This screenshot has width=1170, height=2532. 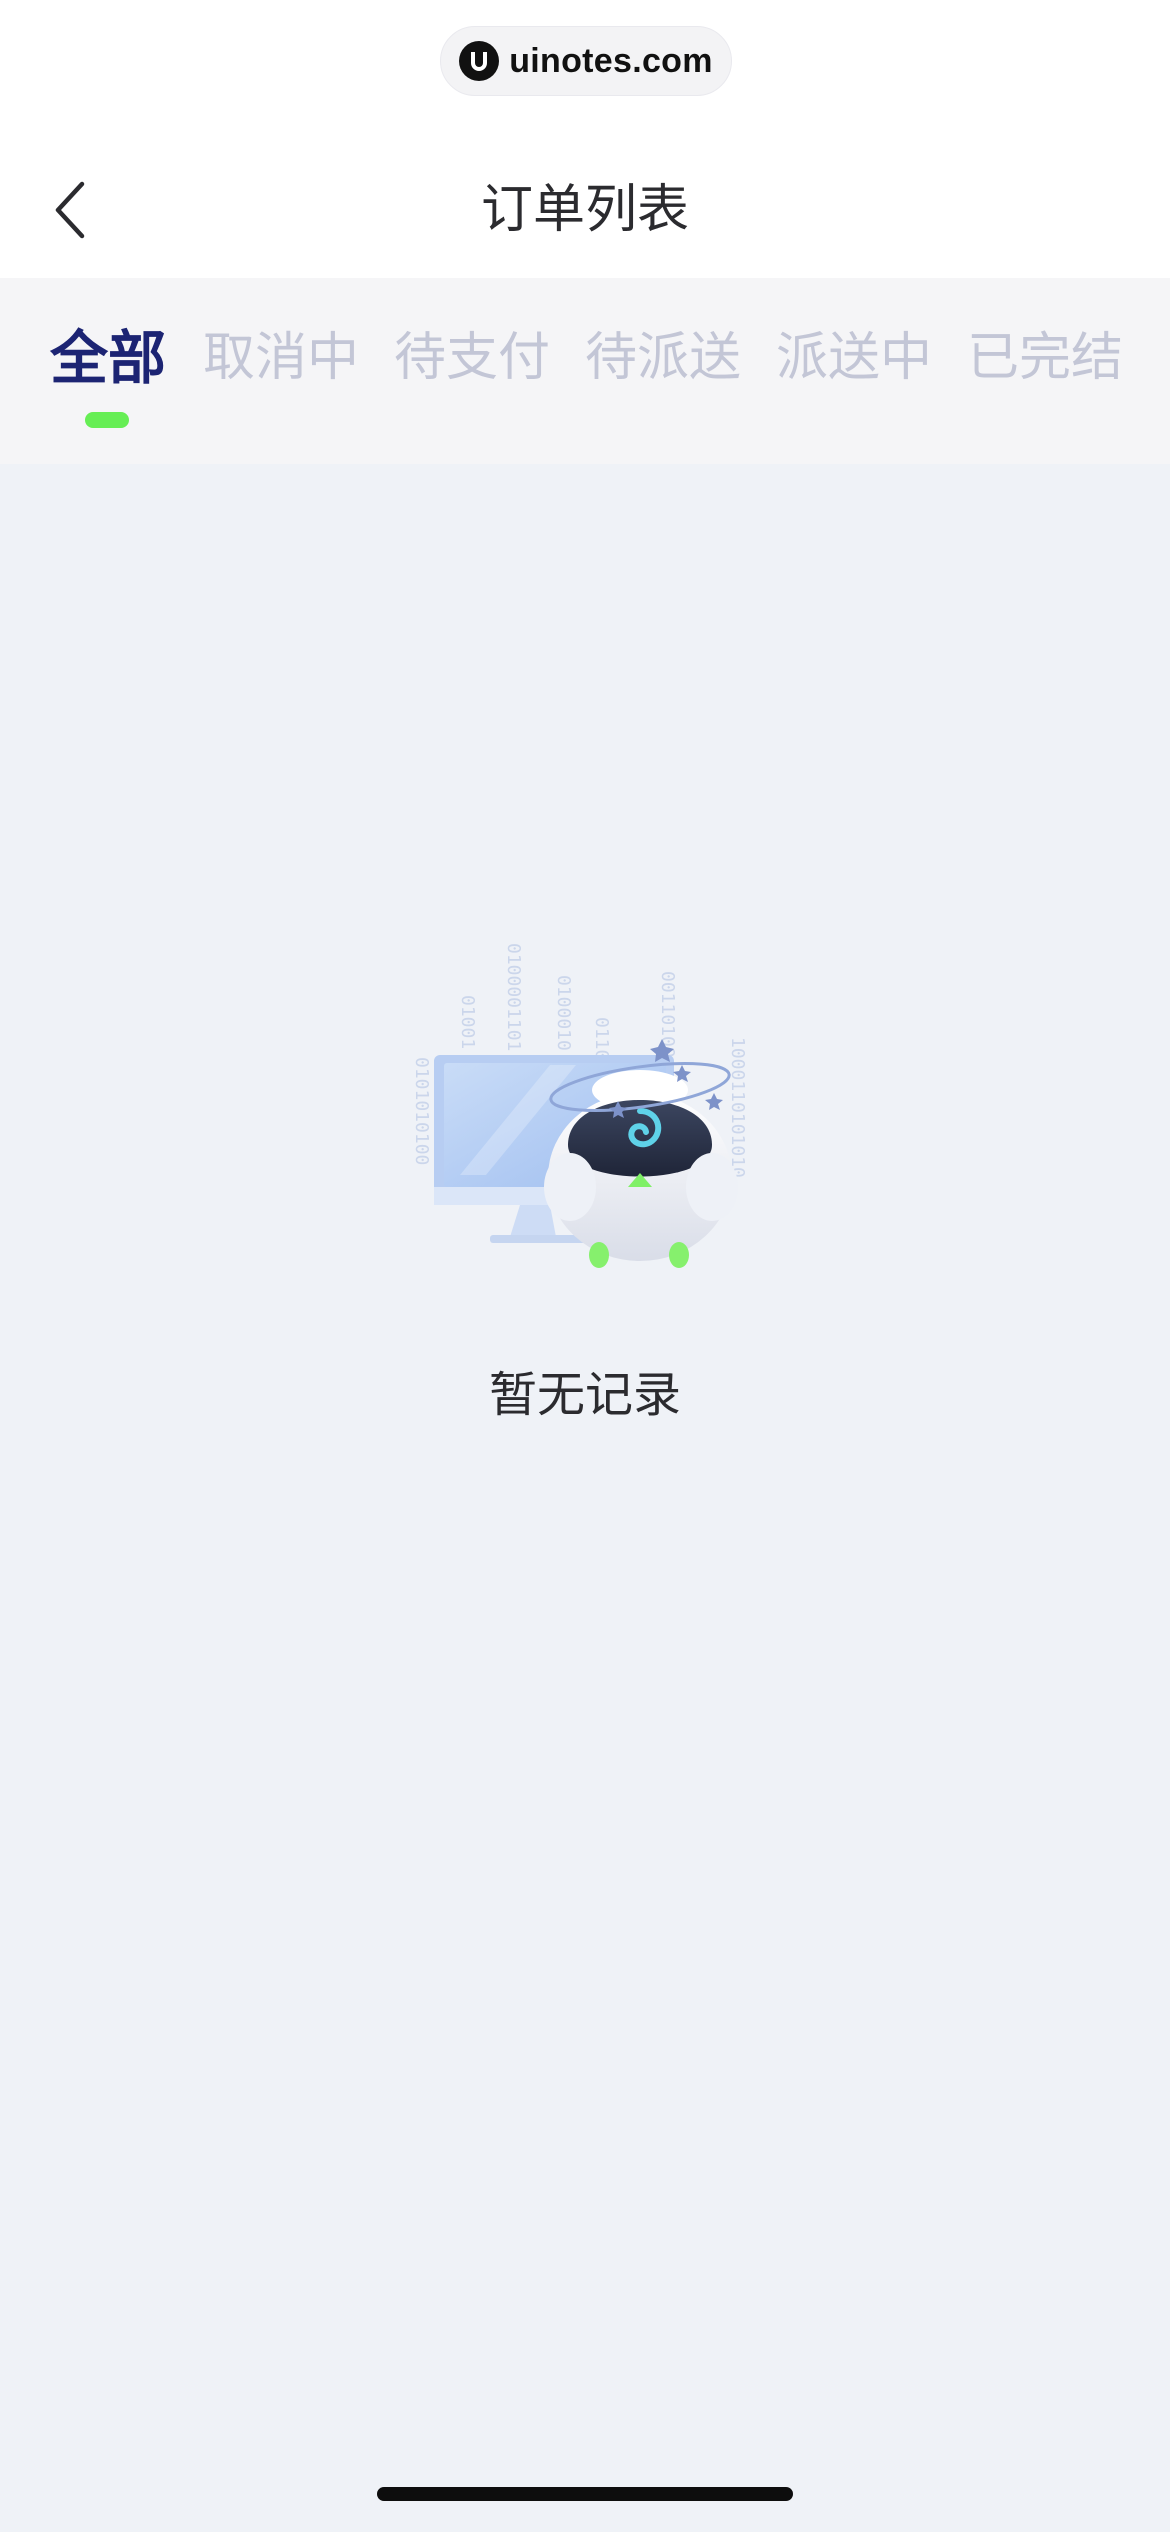 I want to click on tab-cancelling: 取消中, so click(x=281, y=358).